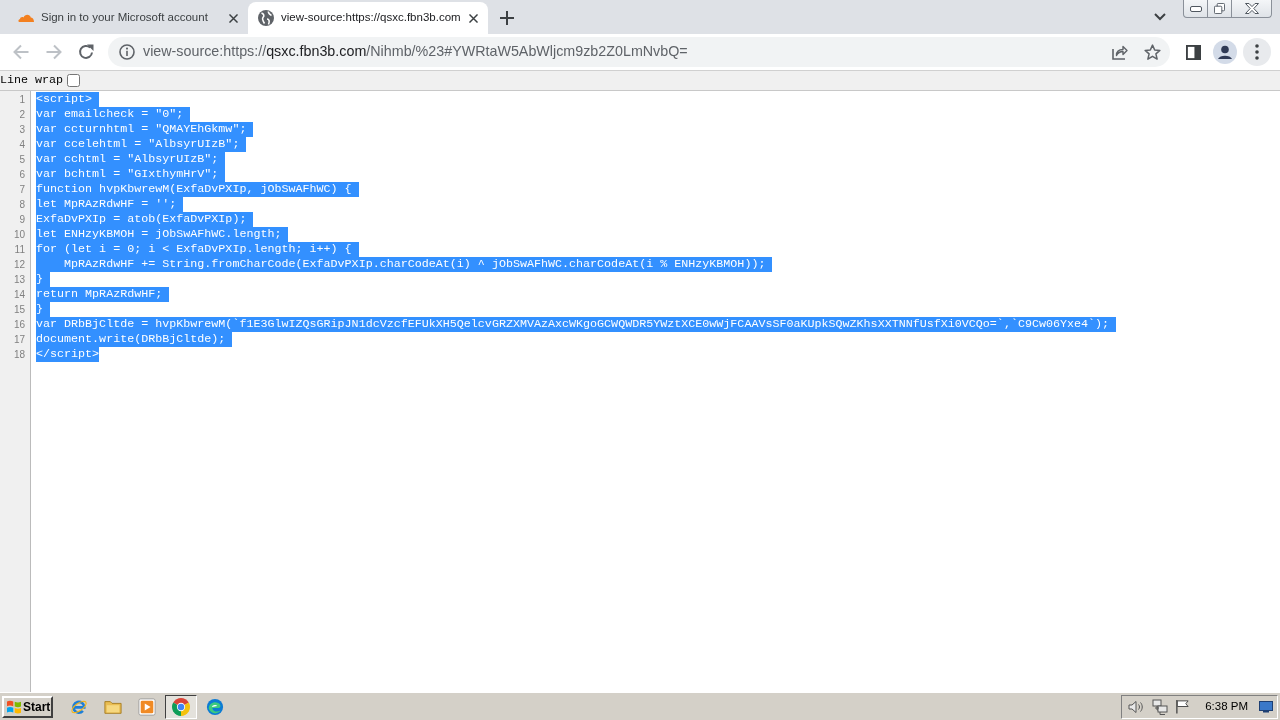 This screenshot has height=720, width=1280. What do you see at coordinates (147, 706) in the screenshot?
I see `play-tile-icon` at bounding box center [147, 706].